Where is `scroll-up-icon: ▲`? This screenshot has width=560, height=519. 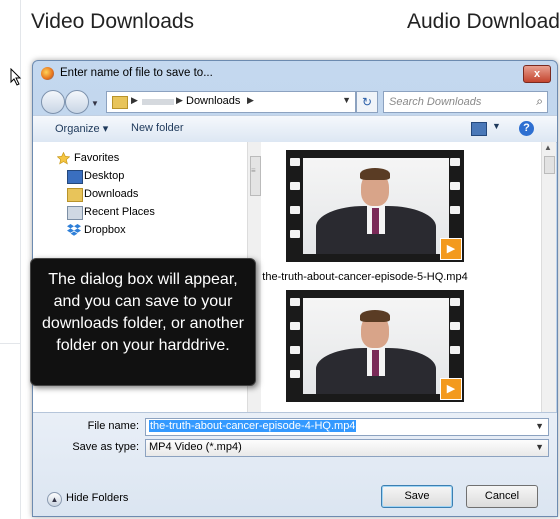 scroll-up-icon: ▲ is located at coordinates (548, 147).